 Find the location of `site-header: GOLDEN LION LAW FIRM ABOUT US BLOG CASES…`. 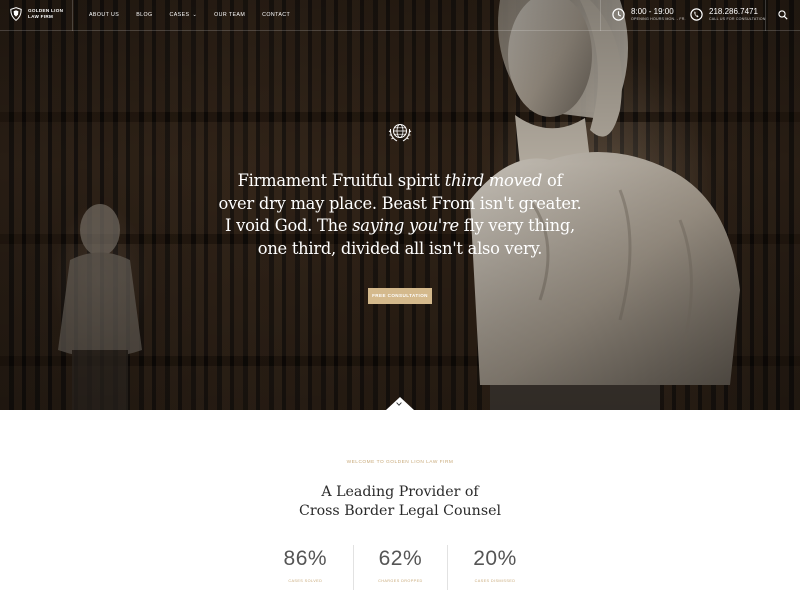

site-header: GOLDEN LION LAW FIRM ABOUT US BLOG CASES… is located at coordinates (400, 15).